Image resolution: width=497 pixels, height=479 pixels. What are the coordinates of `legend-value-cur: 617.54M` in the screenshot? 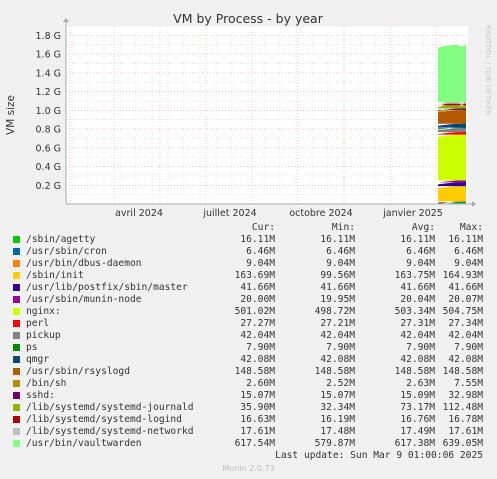 It's located at (254, 443).